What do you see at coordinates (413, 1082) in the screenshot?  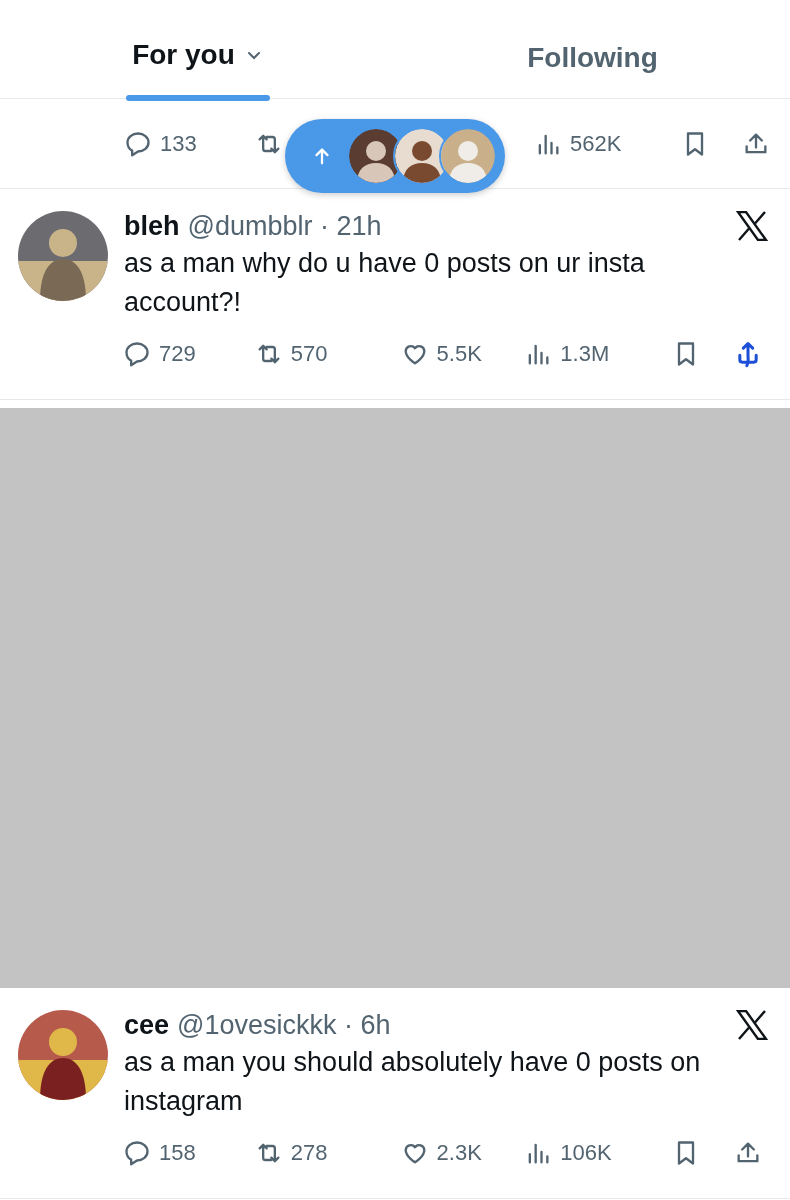 I see `post-text: as a man you should absolutely have 0 posts on instagram` at bounding box center [413, 1082].